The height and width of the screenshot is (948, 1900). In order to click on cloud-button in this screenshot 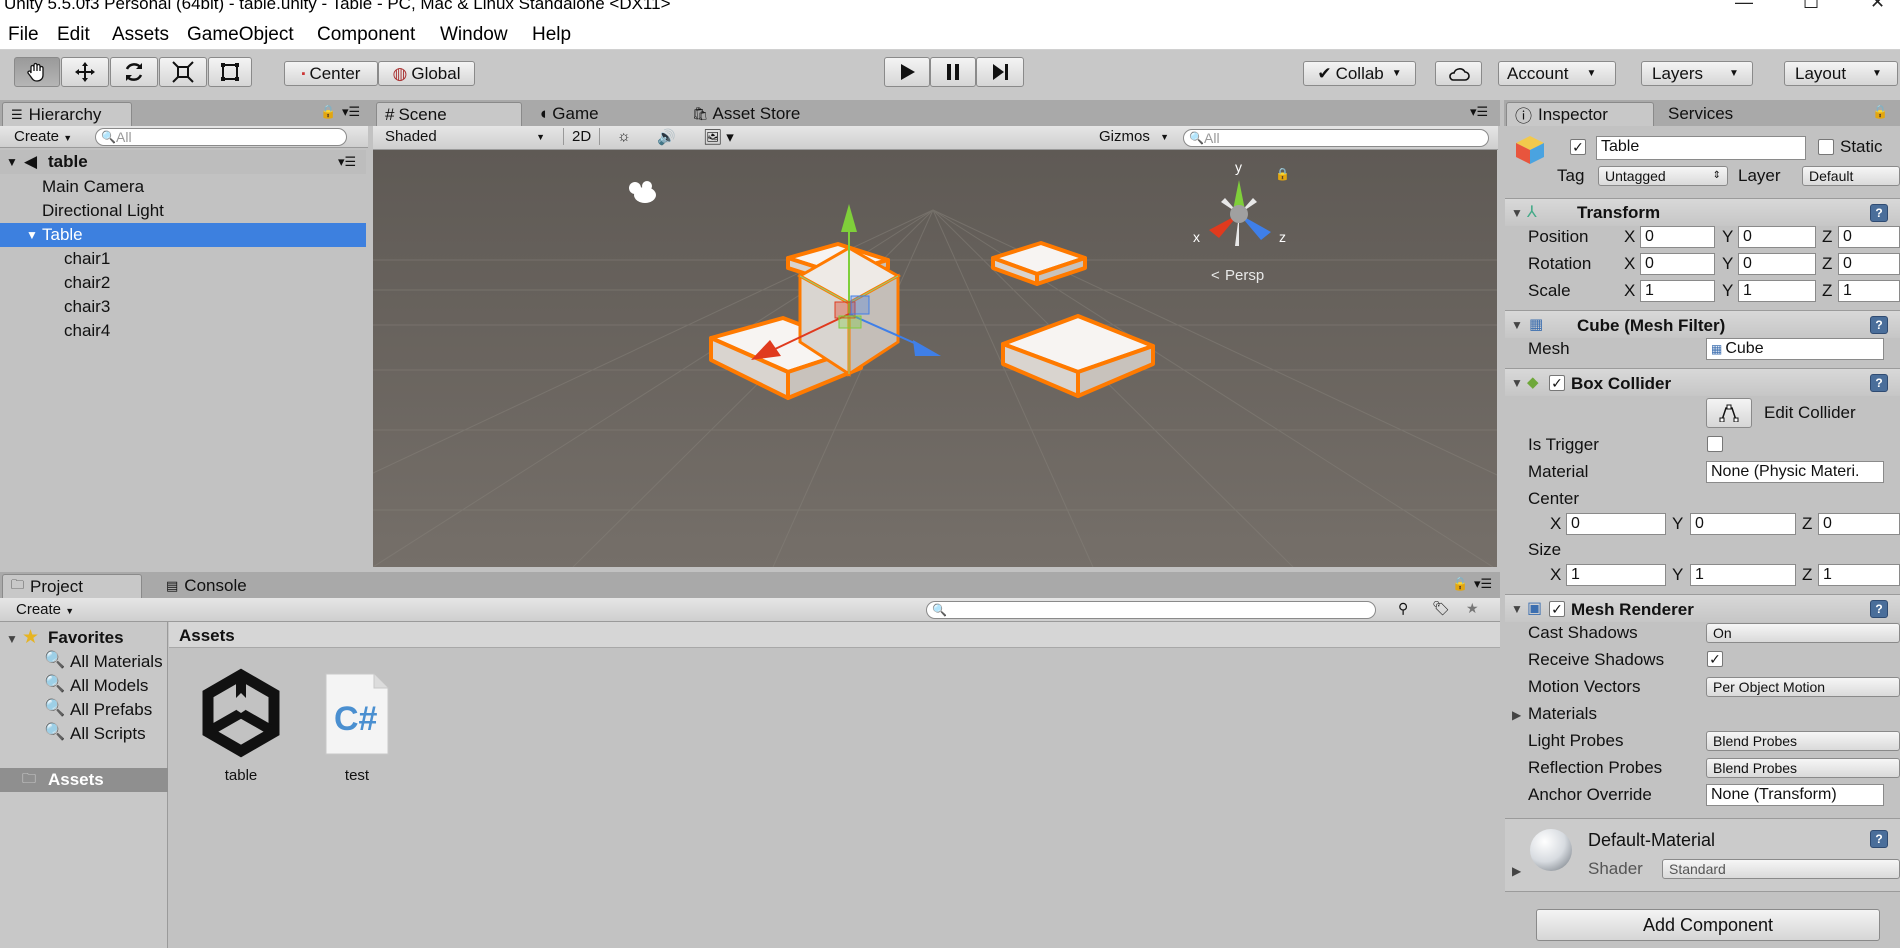, I will do `click(1458, 73)`.